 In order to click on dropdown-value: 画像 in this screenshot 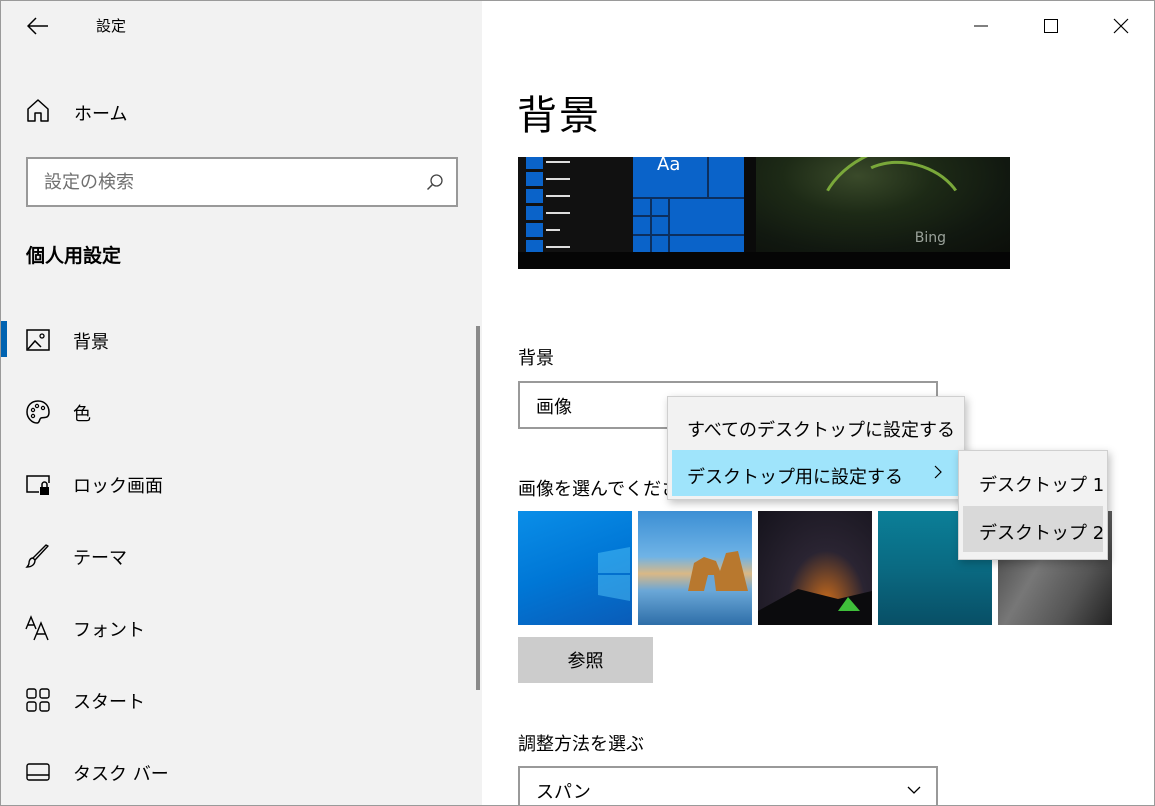, I will do `click(554, 407)`.